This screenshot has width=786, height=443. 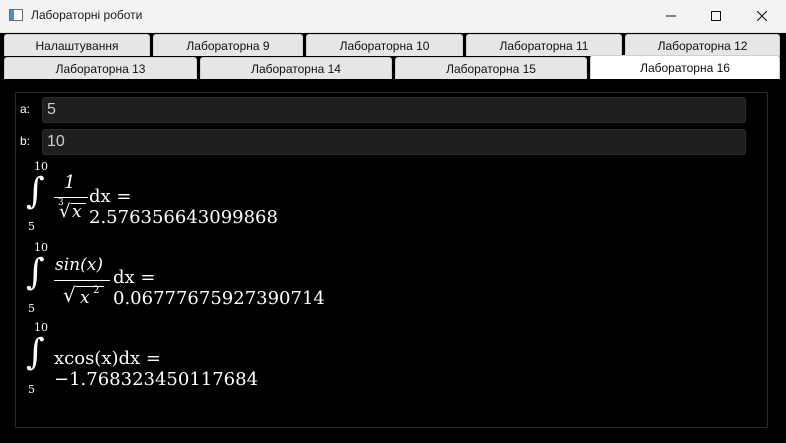 I want to click on close-icon, so click(x=762, y=16).